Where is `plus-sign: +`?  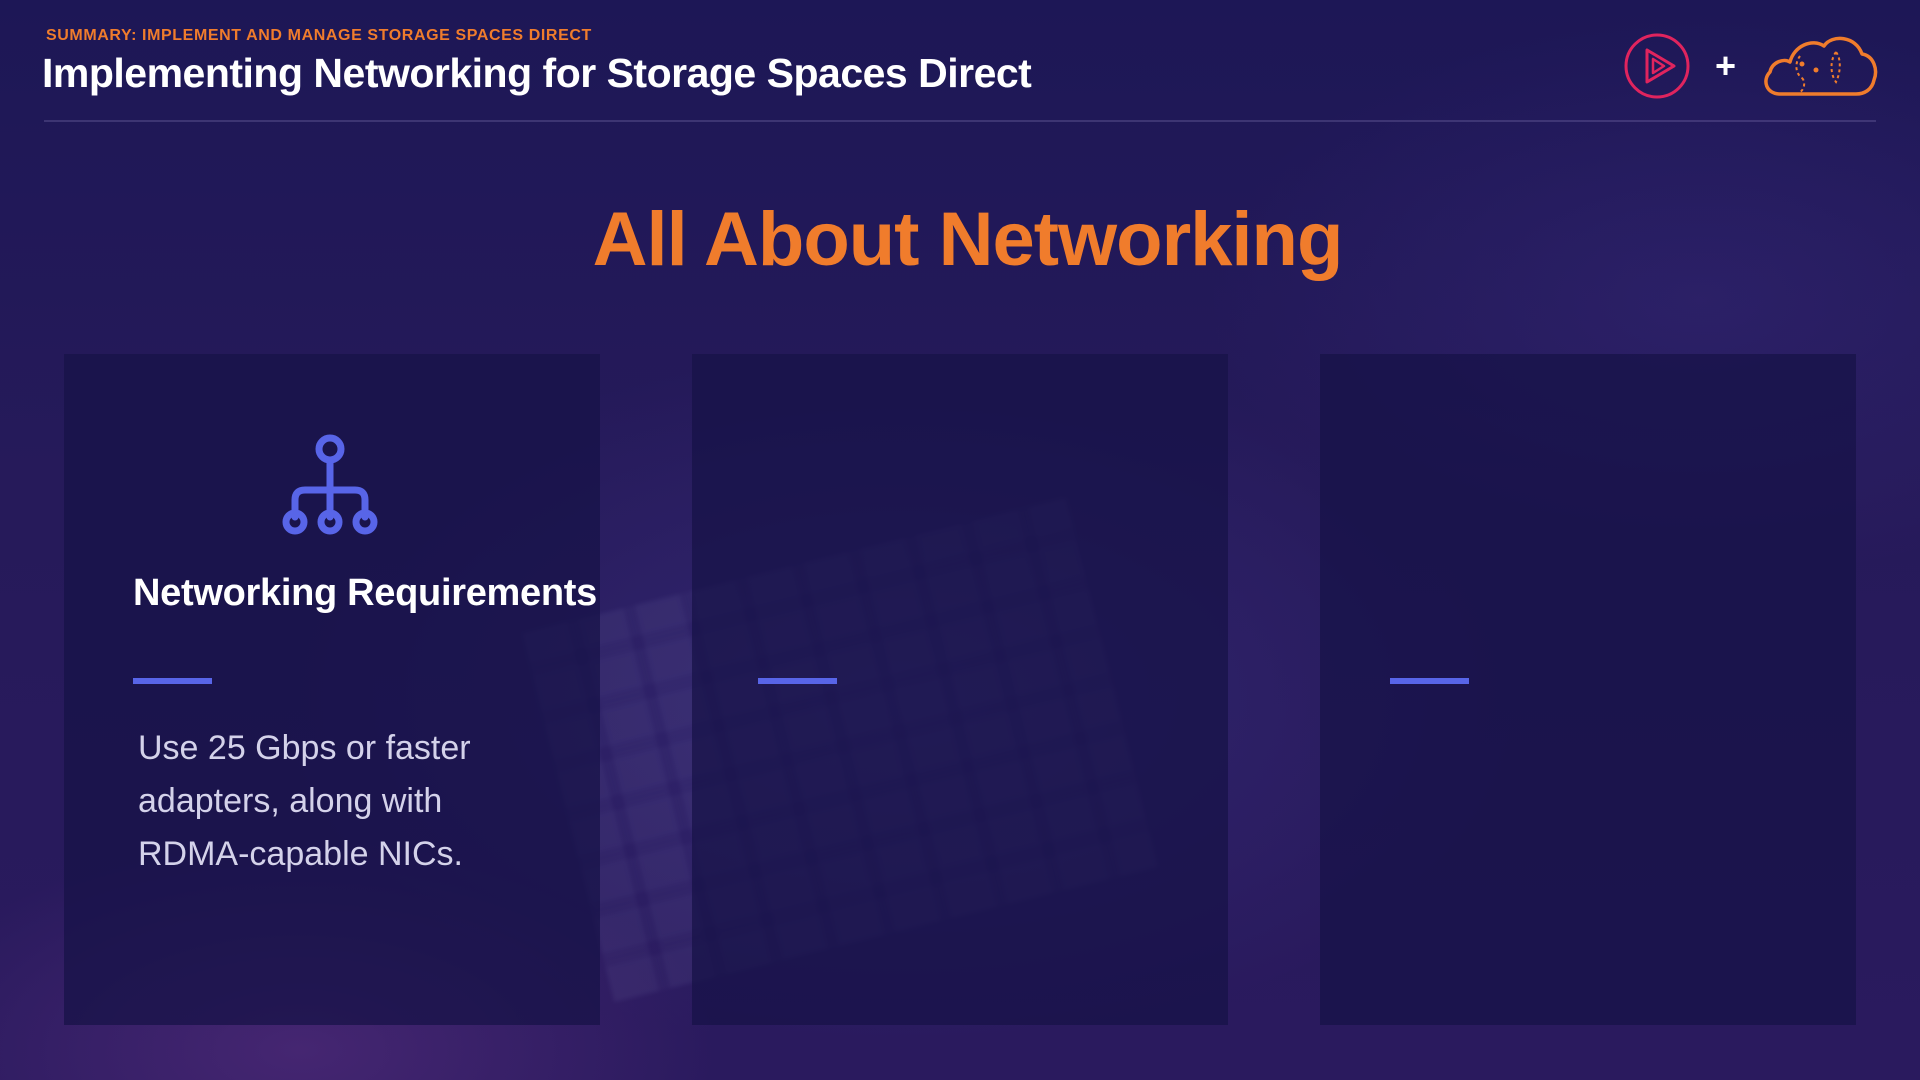 plus-sign: + is located at coordinates (1726, 65).